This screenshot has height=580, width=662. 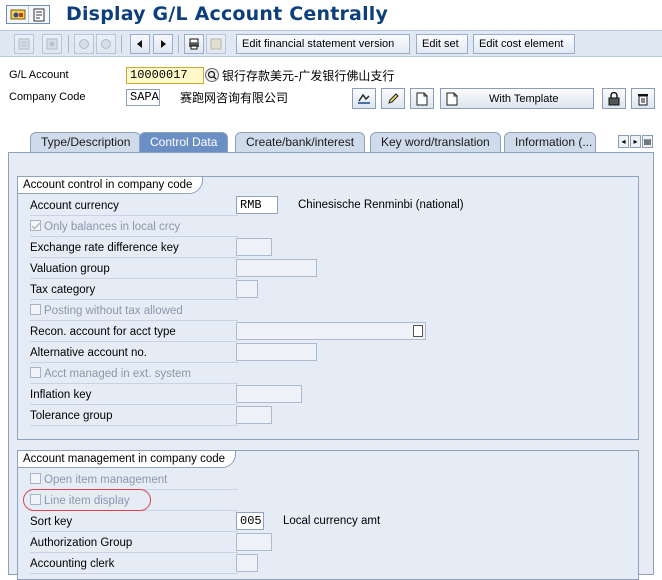 I want to click on tab-type-description: Type/Description, so click(x=86, y=142).